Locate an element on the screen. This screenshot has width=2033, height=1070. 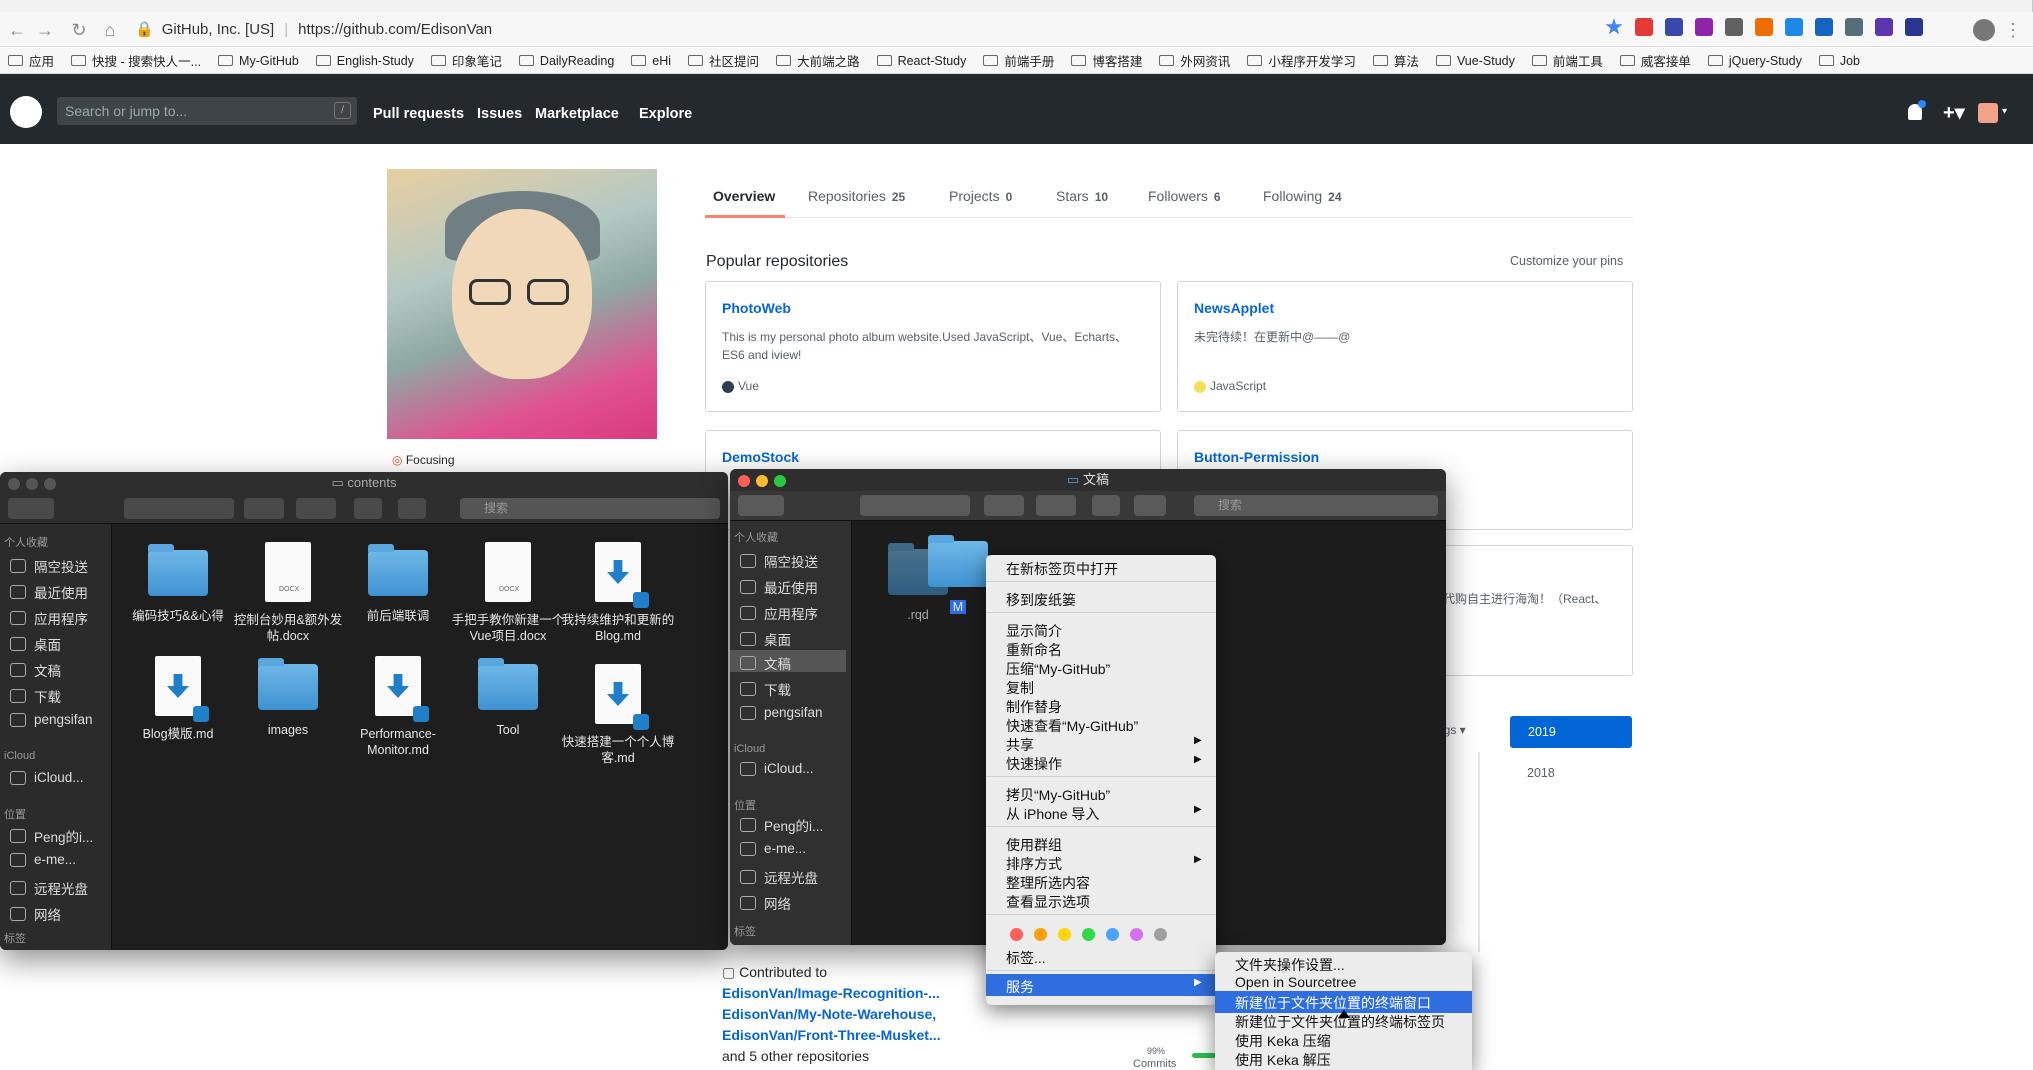
minimize-button is located at coordinates (762, 481).